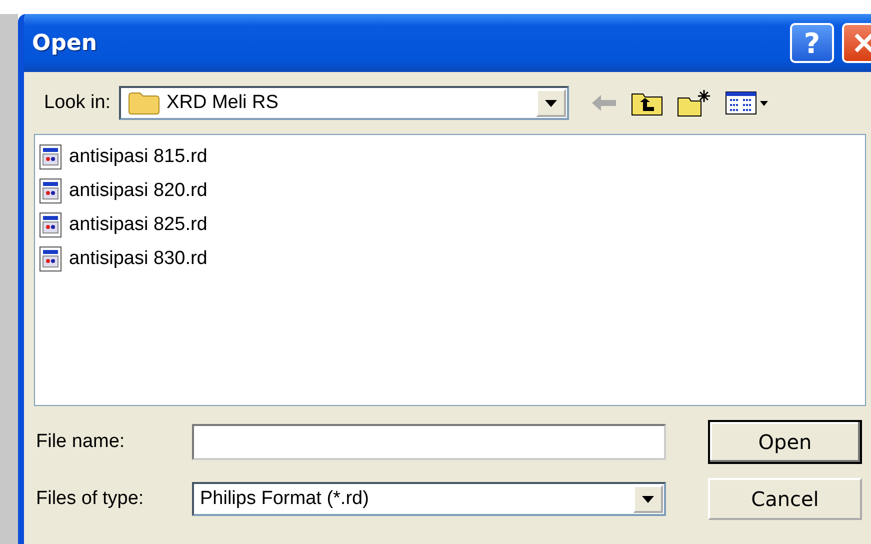  I want to click on file-item: antisipasi 825.rd, so click(138, 225).